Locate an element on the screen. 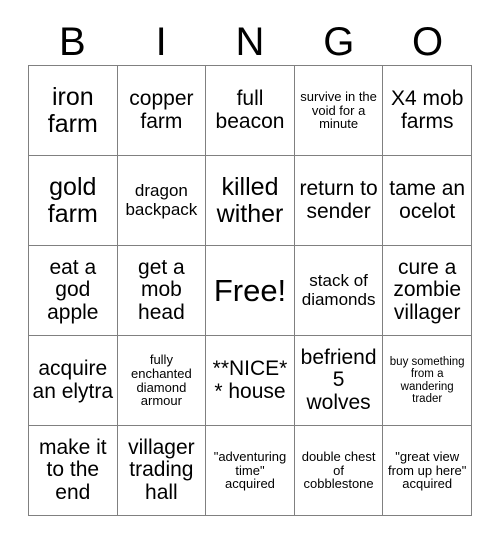 Image resolution: width=500 pixels, height=544 pixels. bingo-cell-r3c1: eat a god apple is located at coordinates (73, 291).